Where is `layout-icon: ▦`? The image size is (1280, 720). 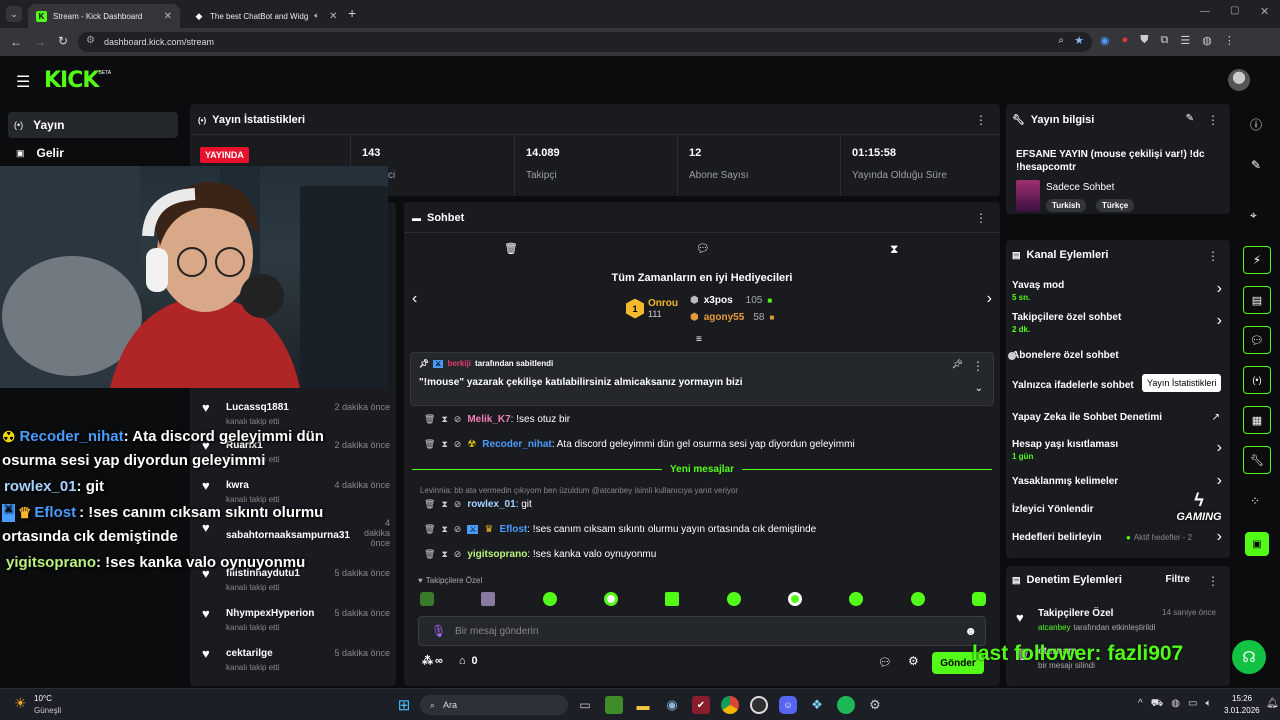
layout-icon: ▦ is located at coordinates (1257, 420).